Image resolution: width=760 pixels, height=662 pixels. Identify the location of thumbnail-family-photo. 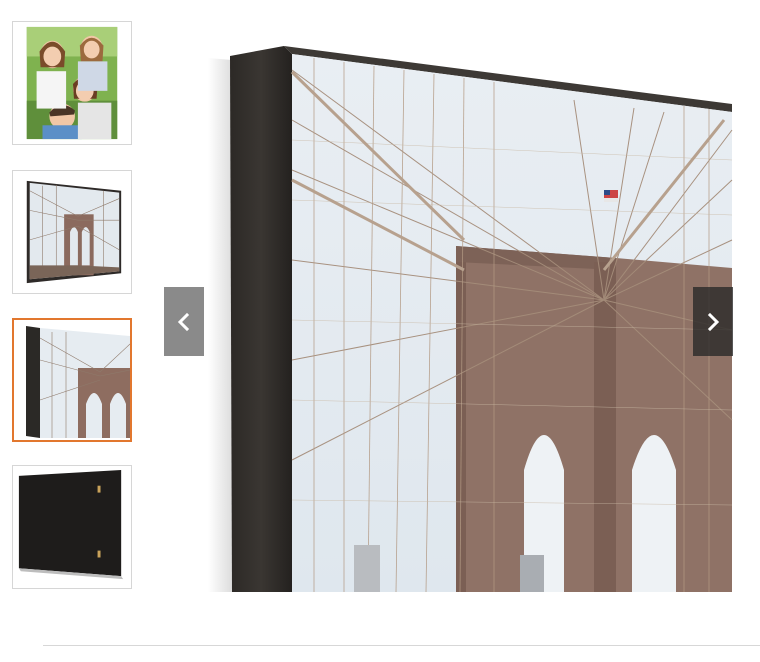
(72, 83).